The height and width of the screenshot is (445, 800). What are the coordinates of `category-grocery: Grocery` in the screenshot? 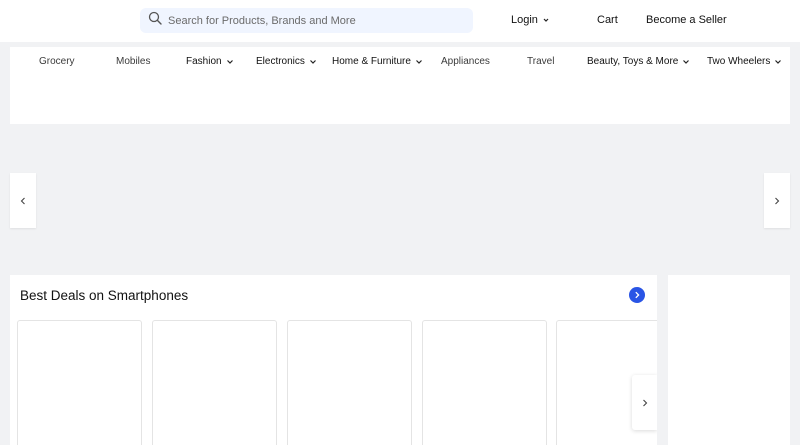 It's located at (57, 61).